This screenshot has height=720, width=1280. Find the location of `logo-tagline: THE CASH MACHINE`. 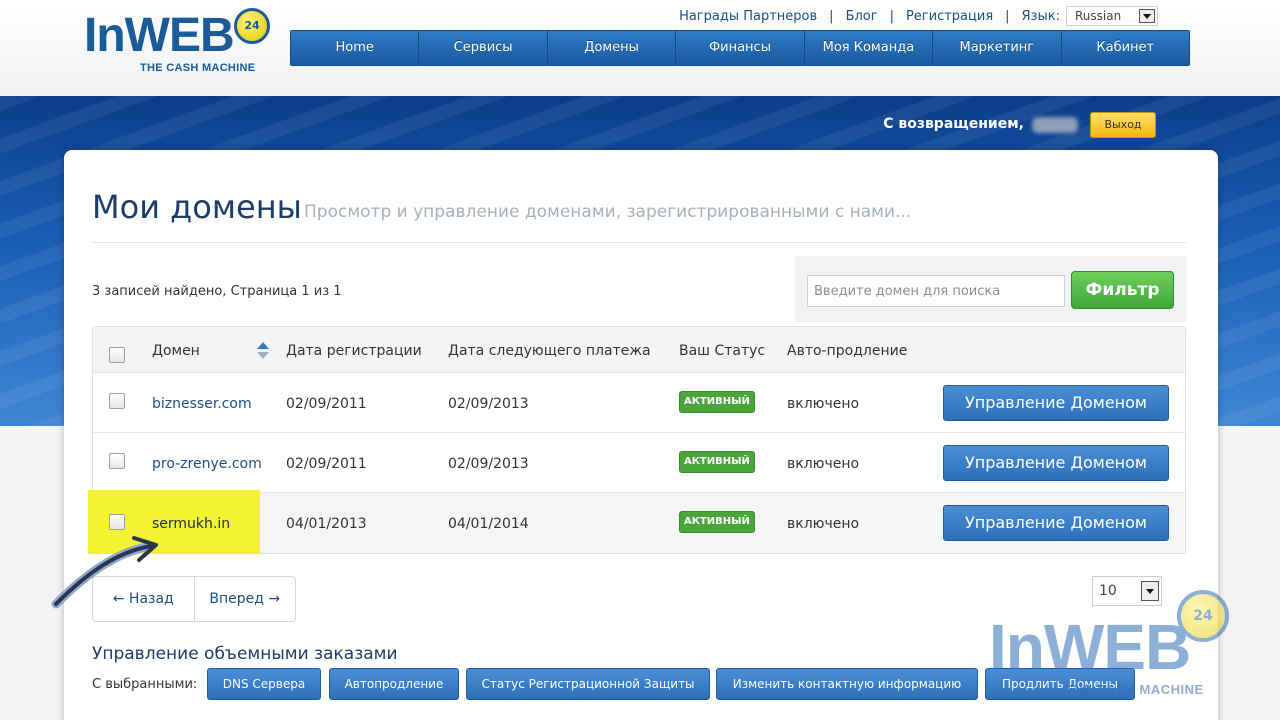

logo-tagline: THE CASH MACHINE is located at coordinates (198, 68).